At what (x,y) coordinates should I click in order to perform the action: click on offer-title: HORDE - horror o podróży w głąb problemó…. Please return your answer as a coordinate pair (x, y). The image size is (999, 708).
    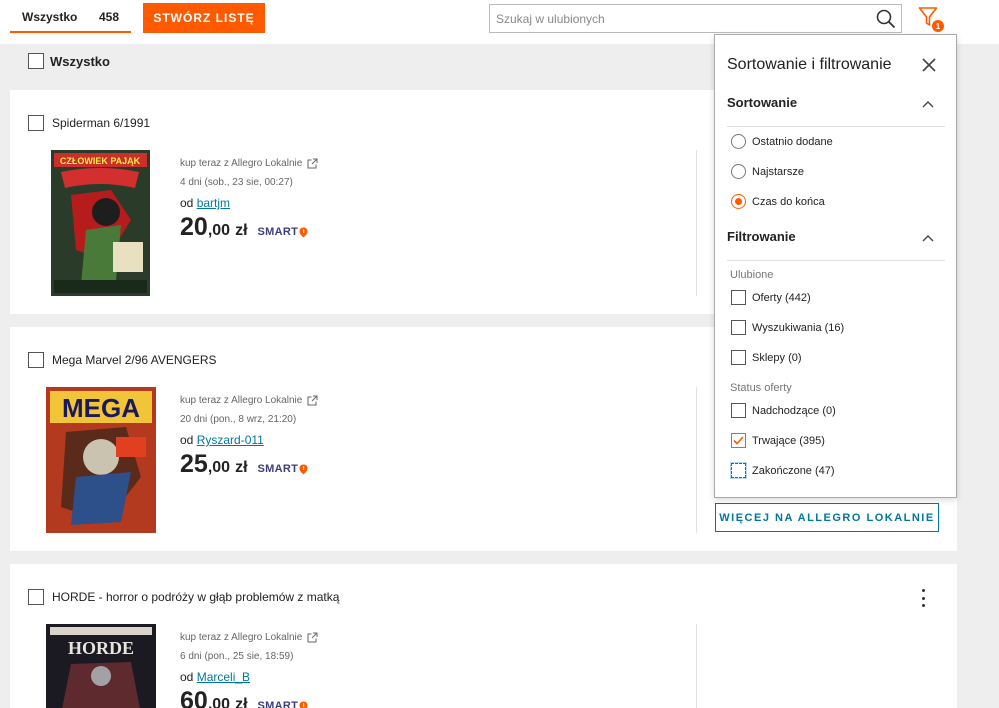
    Looking at the image, I should click on (195, 597).